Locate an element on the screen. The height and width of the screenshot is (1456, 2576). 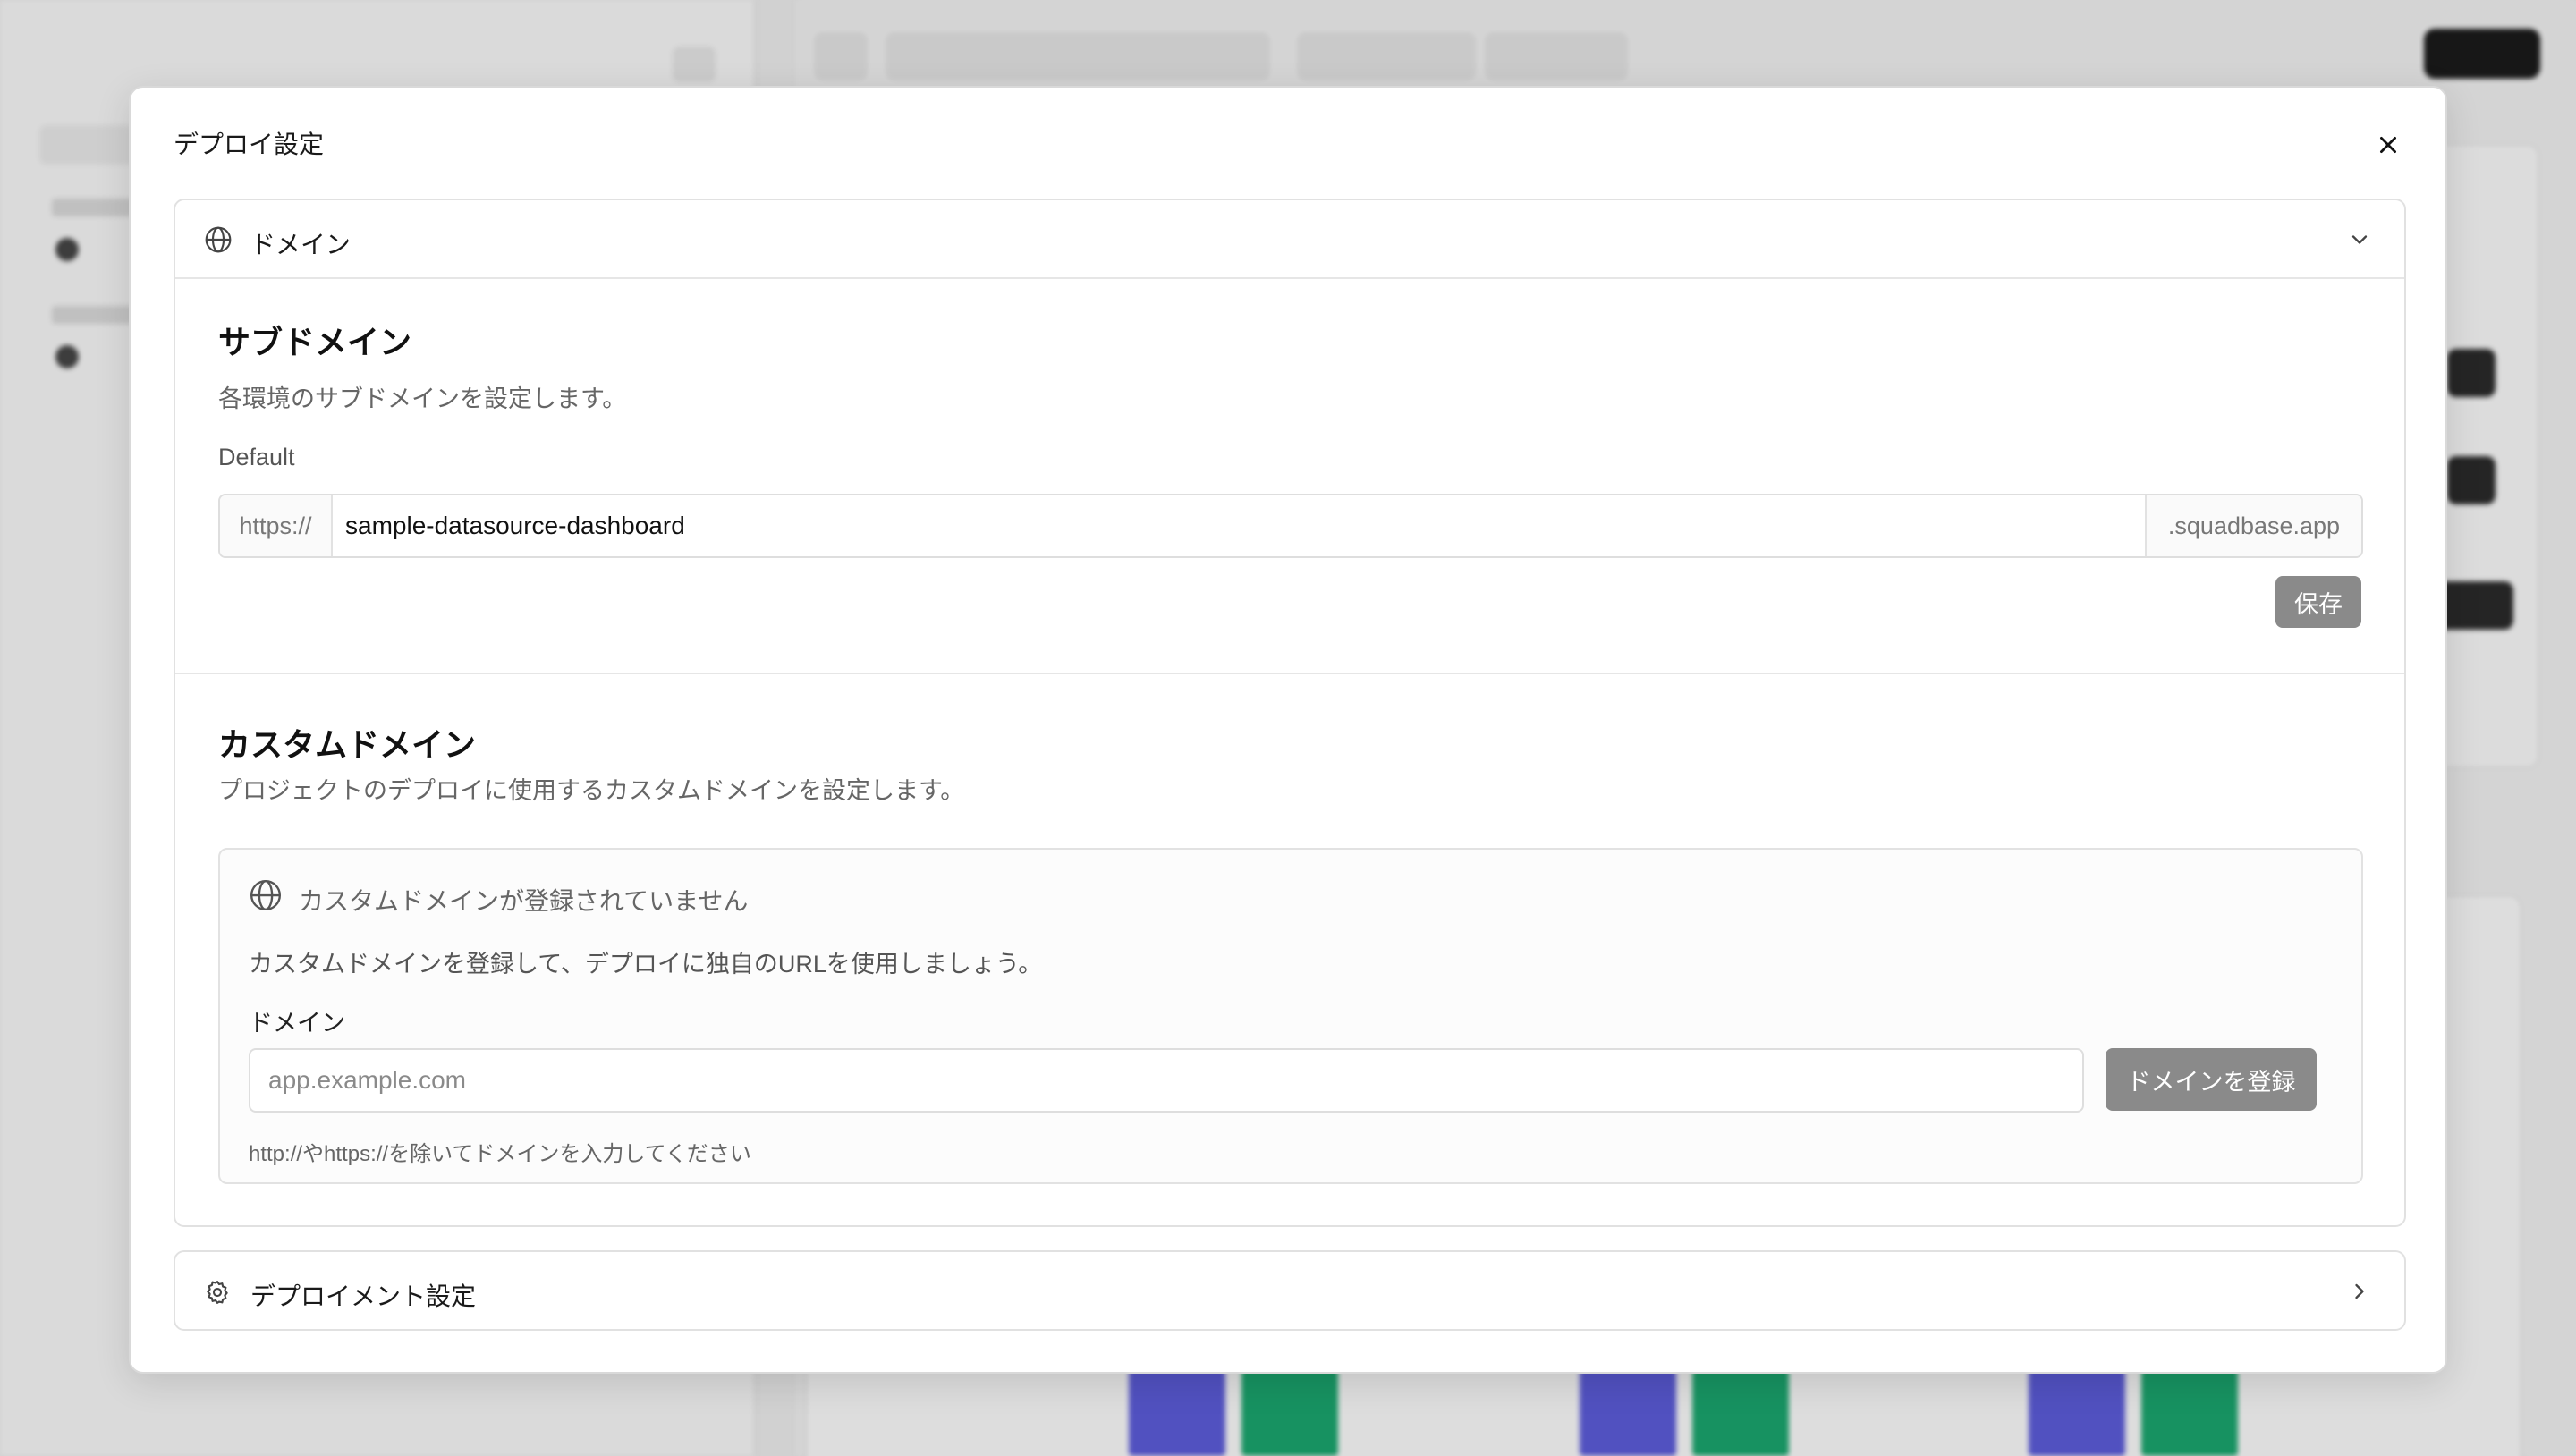
deployment-settings-label: デプロイメント設定 is located at coordinates (363, 1296).